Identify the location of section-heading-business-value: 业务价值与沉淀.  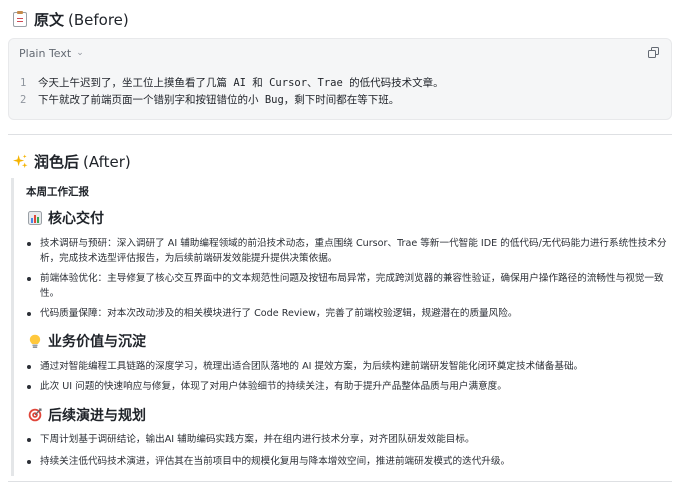
(86, 341).